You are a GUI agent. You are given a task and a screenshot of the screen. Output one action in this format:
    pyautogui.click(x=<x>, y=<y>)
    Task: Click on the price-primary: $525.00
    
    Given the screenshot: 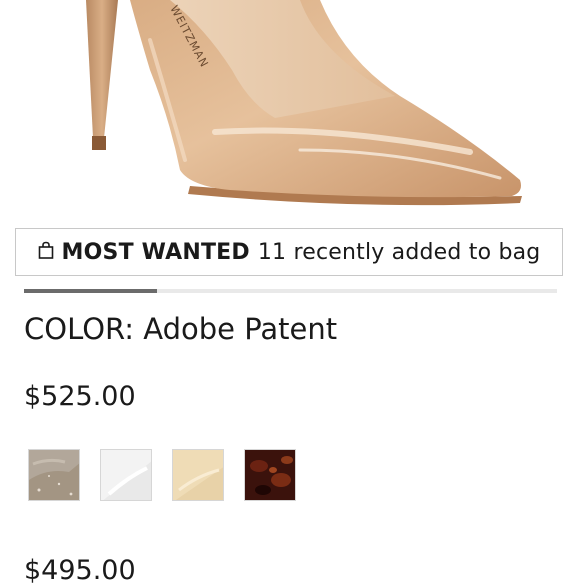 What is the action you would take?
    pyautogui.click(x=80, y=396)
    